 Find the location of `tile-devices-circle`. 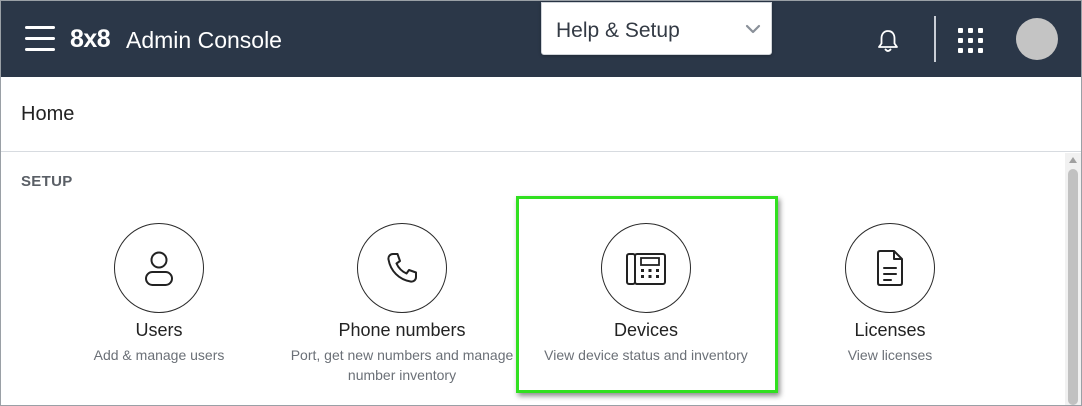

tile-devices-circle is located at coordinates (646, 268).